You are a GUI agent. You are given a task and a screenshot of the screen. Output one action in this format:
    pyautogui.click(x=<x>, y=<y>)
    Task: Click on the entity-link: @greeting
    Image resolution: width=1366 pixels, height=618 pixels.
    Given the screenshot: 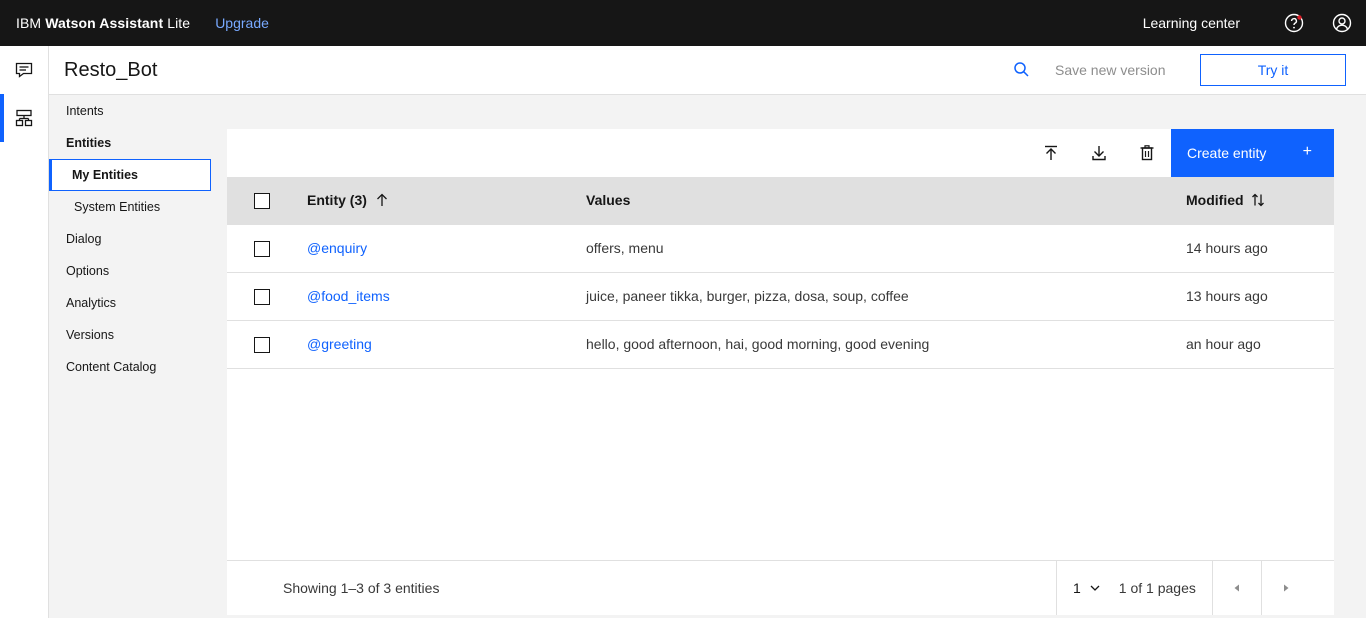 What is the action you would take?
    pyautogui.click(x=339, y=344)
    